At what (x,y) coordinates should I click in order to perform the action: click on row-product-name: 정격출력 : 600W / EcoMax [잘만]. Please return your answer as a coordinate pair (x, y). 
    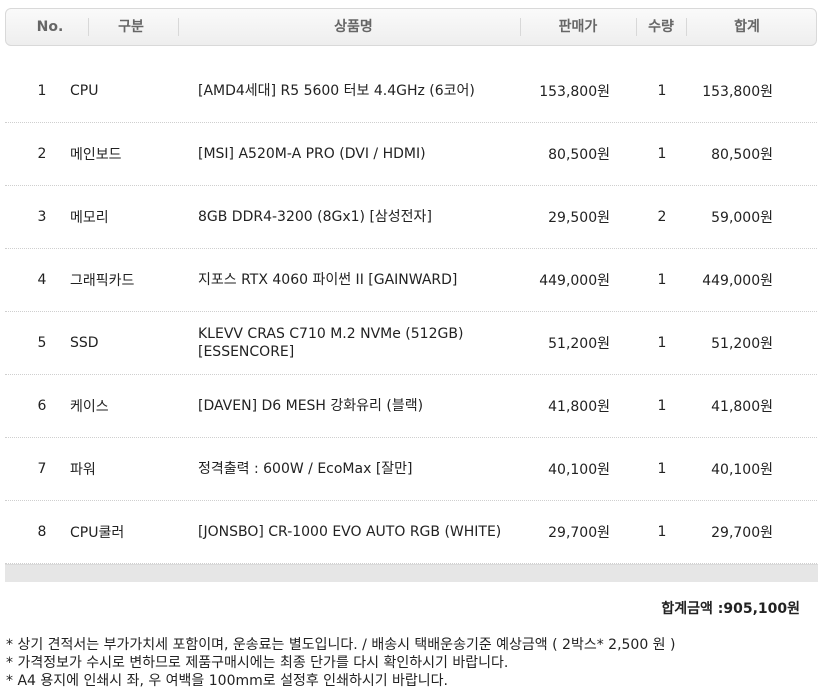
    Looking at the image, I should click on (305, 469).